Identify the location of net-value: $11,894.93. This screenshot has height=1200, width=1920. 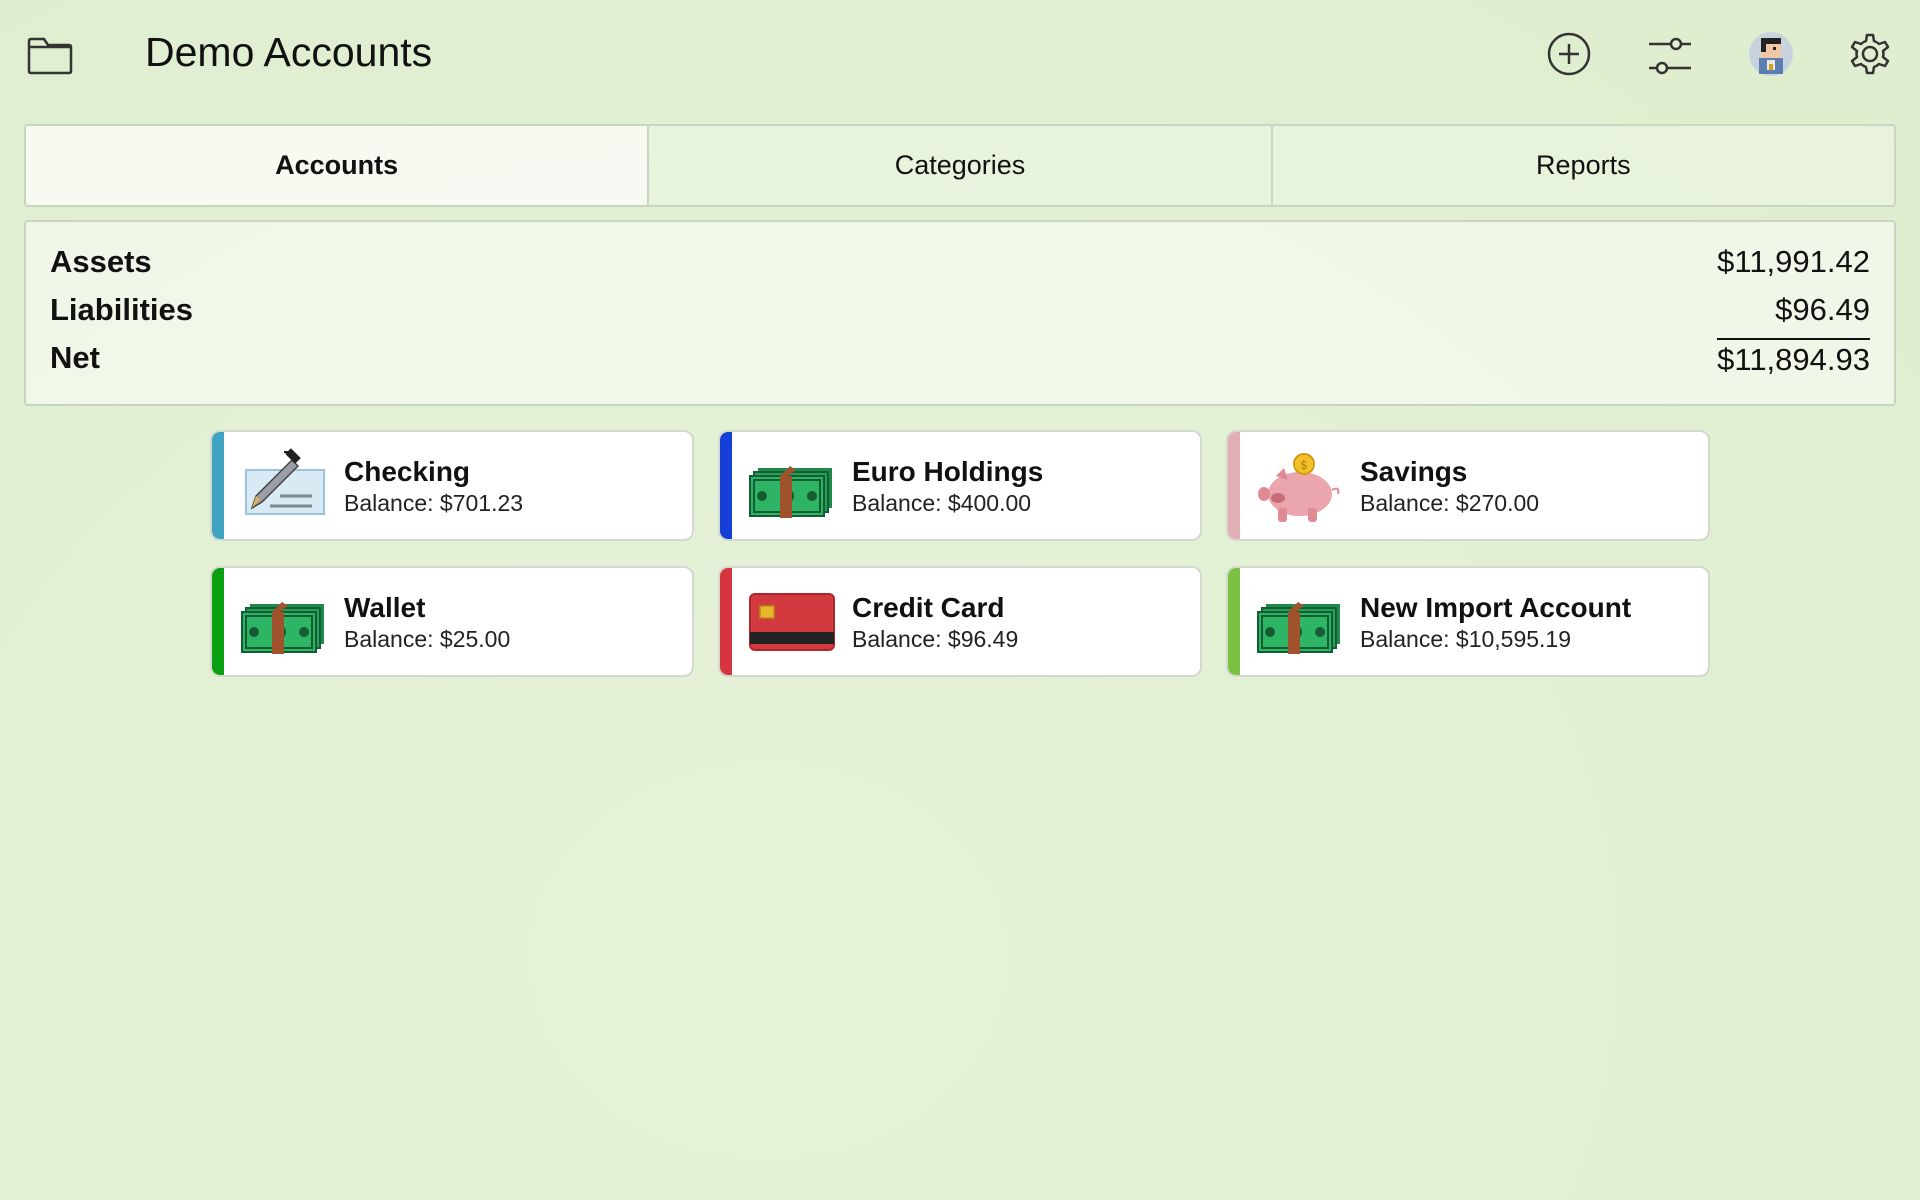
(1793, 358).